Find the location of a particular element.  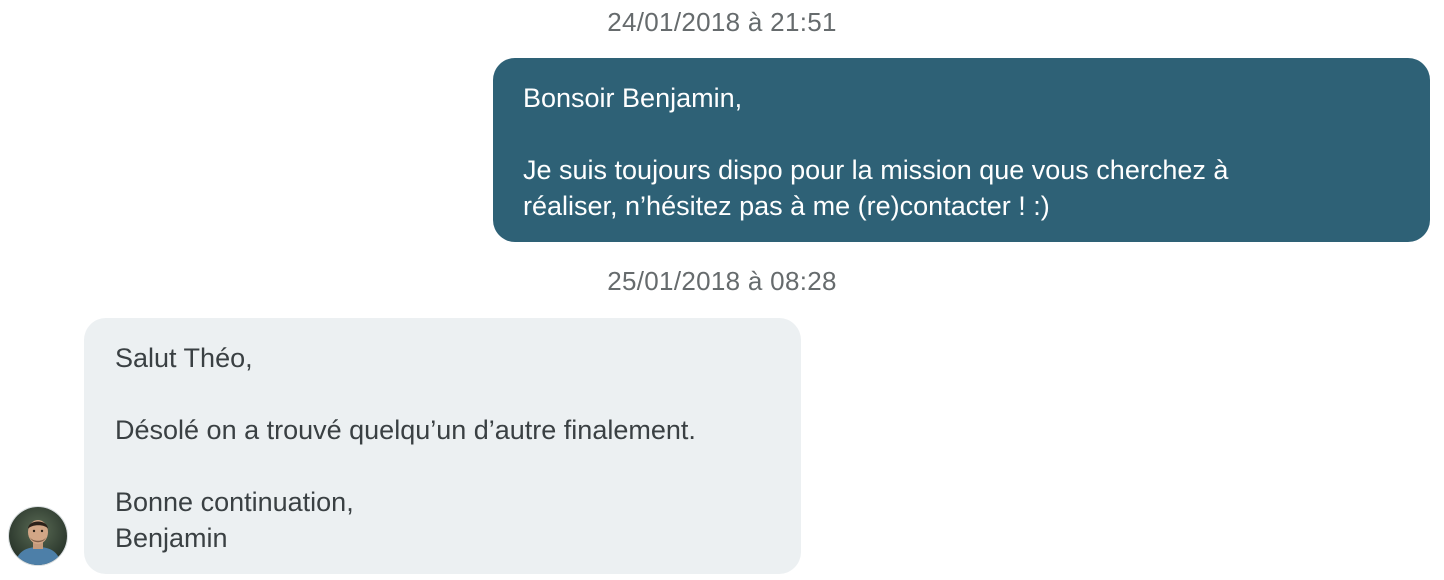

avatar-photo is located at coordinates (38, 536).